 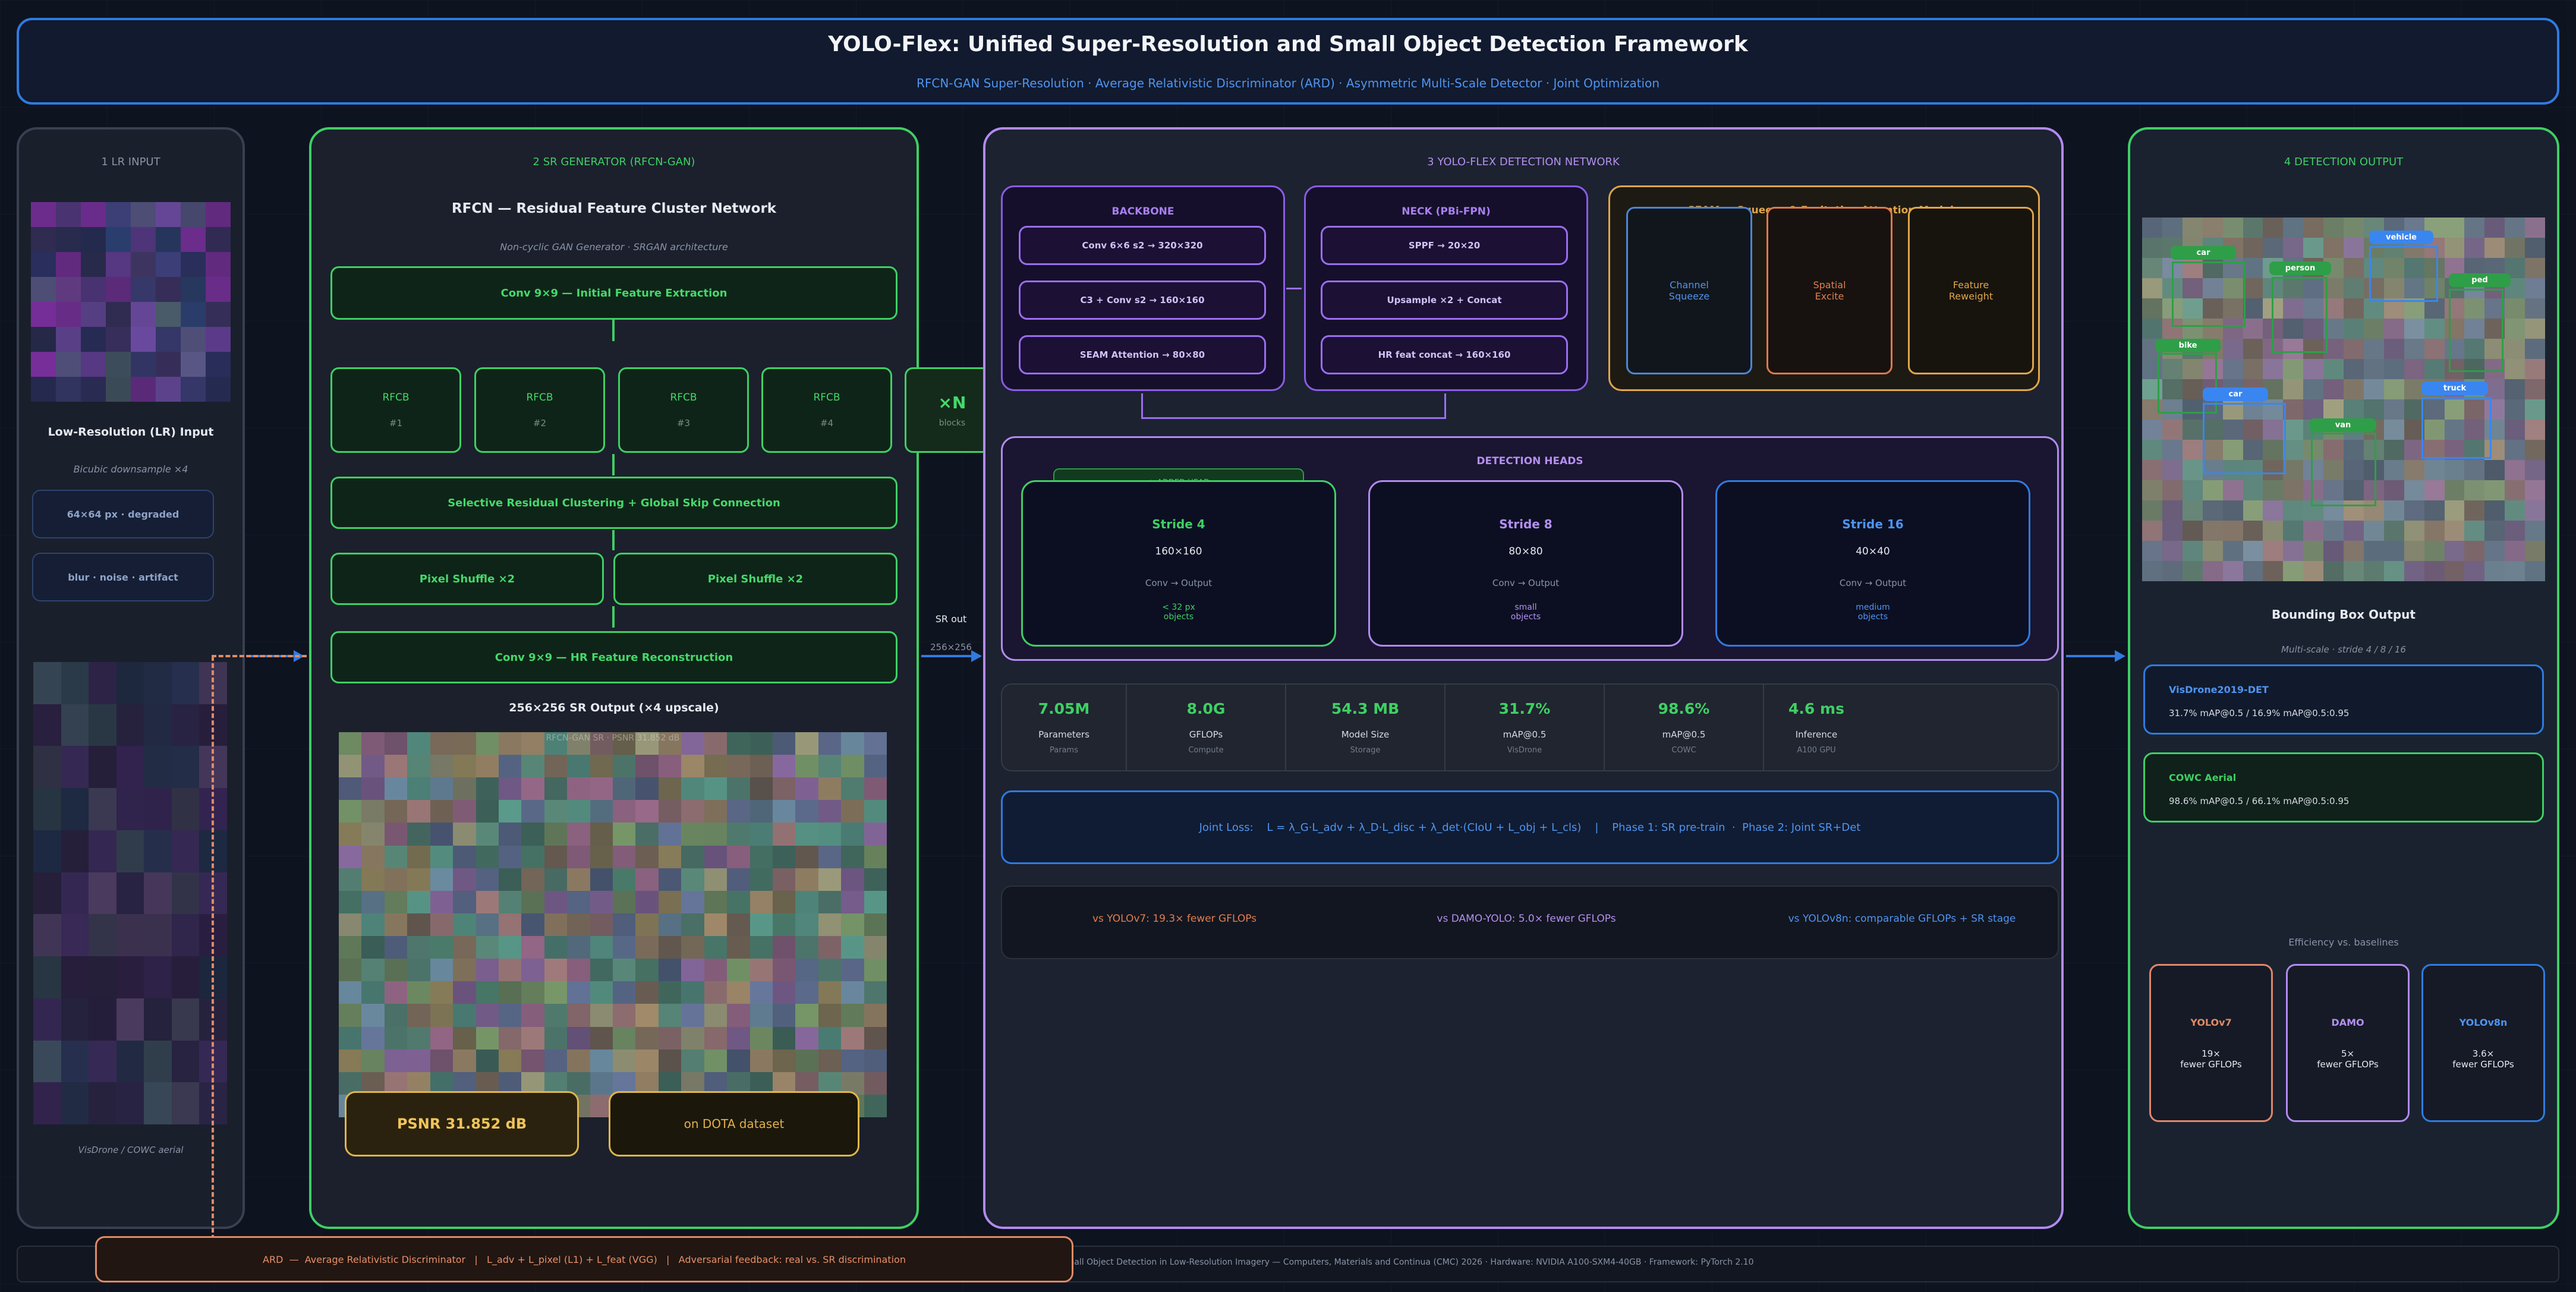 I want to click on bbox-label-vehicle: vehicle, so click(x=2401, y=238).